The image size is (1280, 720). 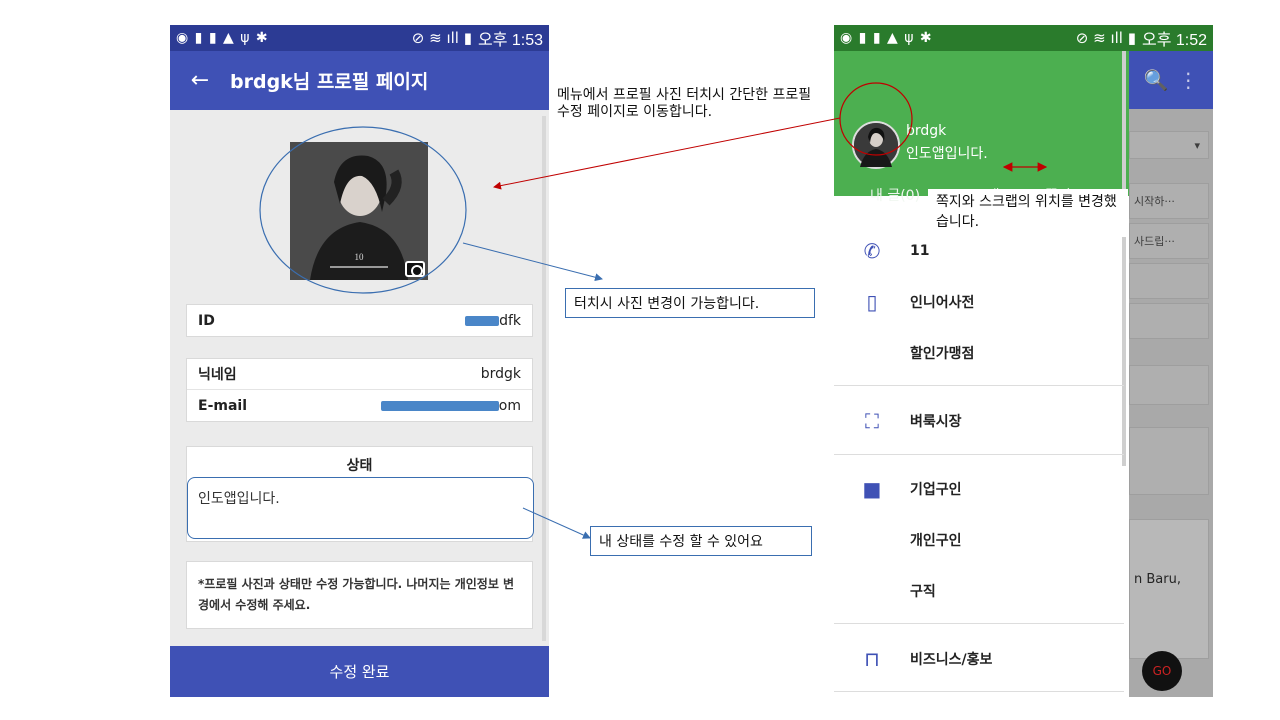 What do you see at coordinates (363, 210) in the screenshot?
I see `photo-highlight-ellipse` at bounding box center [363, 210].